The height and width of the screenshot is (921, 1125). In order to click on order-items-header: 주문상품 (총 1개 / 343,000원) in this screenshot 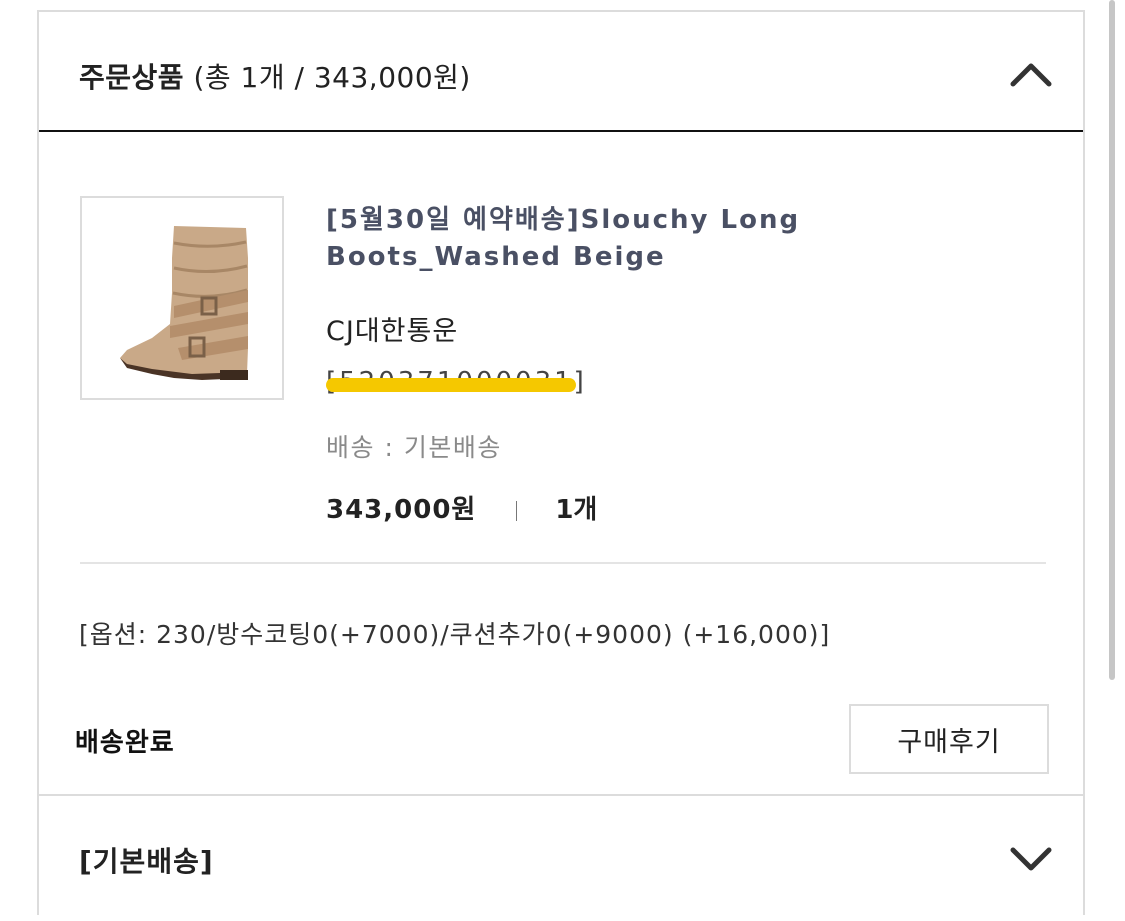, I will do `click(561, 72)`.